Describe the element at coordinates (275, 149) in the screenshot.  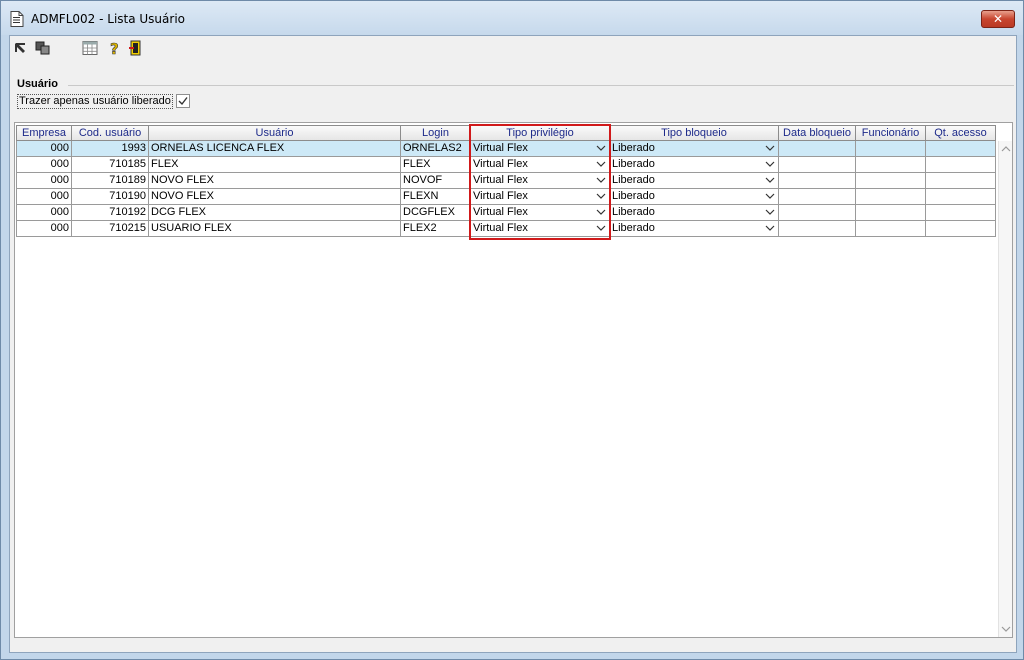
I see `cell-usuario: ORNELAS LICENCA FLEX` at that location.